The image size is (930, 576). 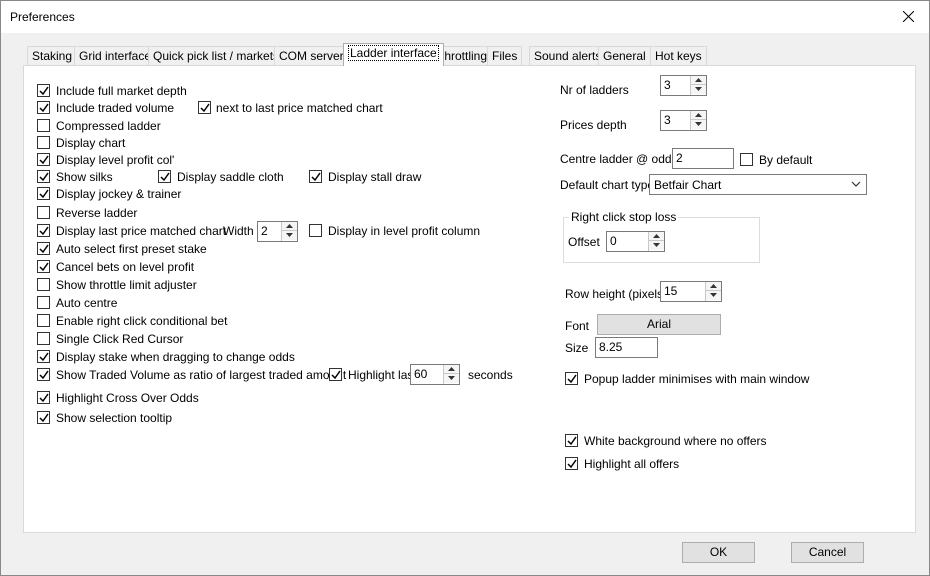 I want to click on prices-depth-spinner: 3, so click(x=683, y=120).